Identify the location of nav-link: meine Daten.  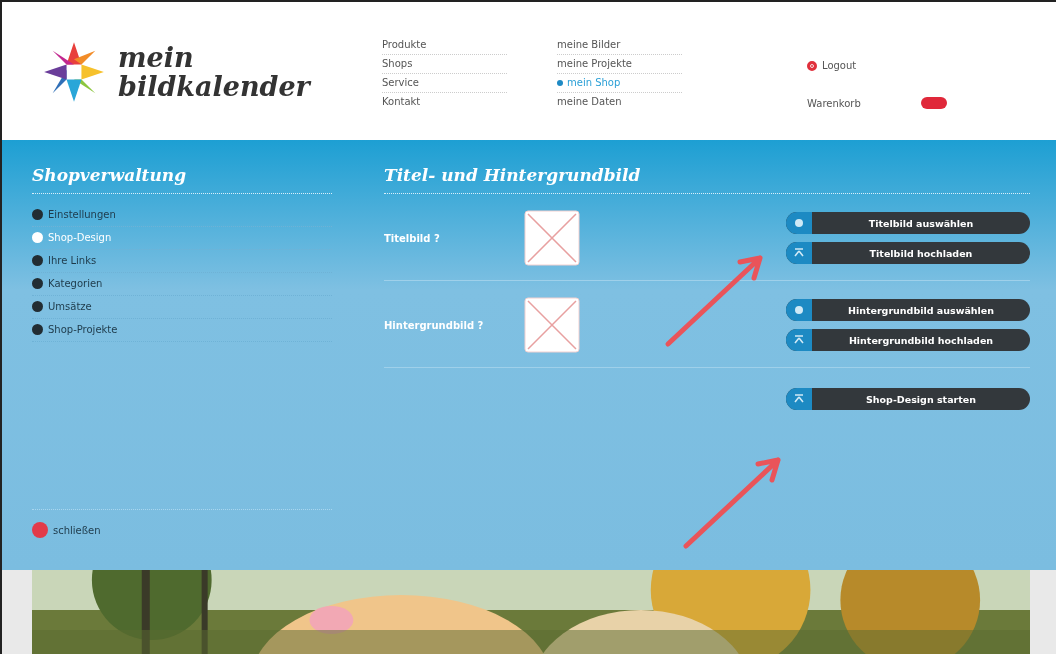
(619, 102).